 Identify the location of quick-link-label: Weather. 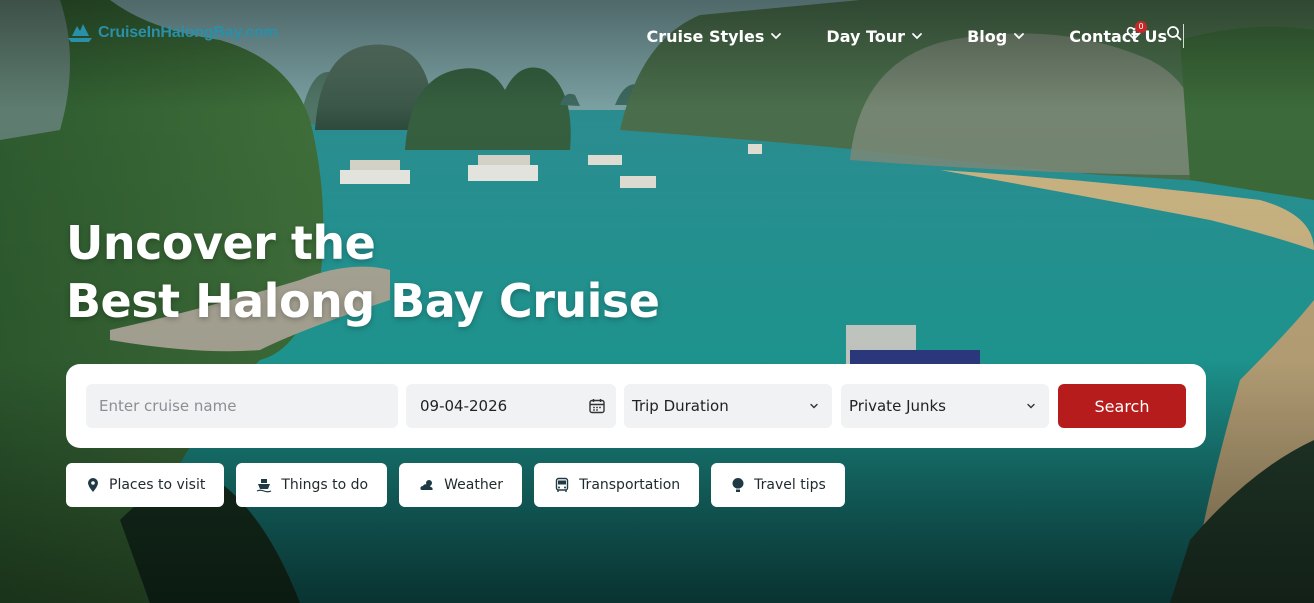
(474, 485).